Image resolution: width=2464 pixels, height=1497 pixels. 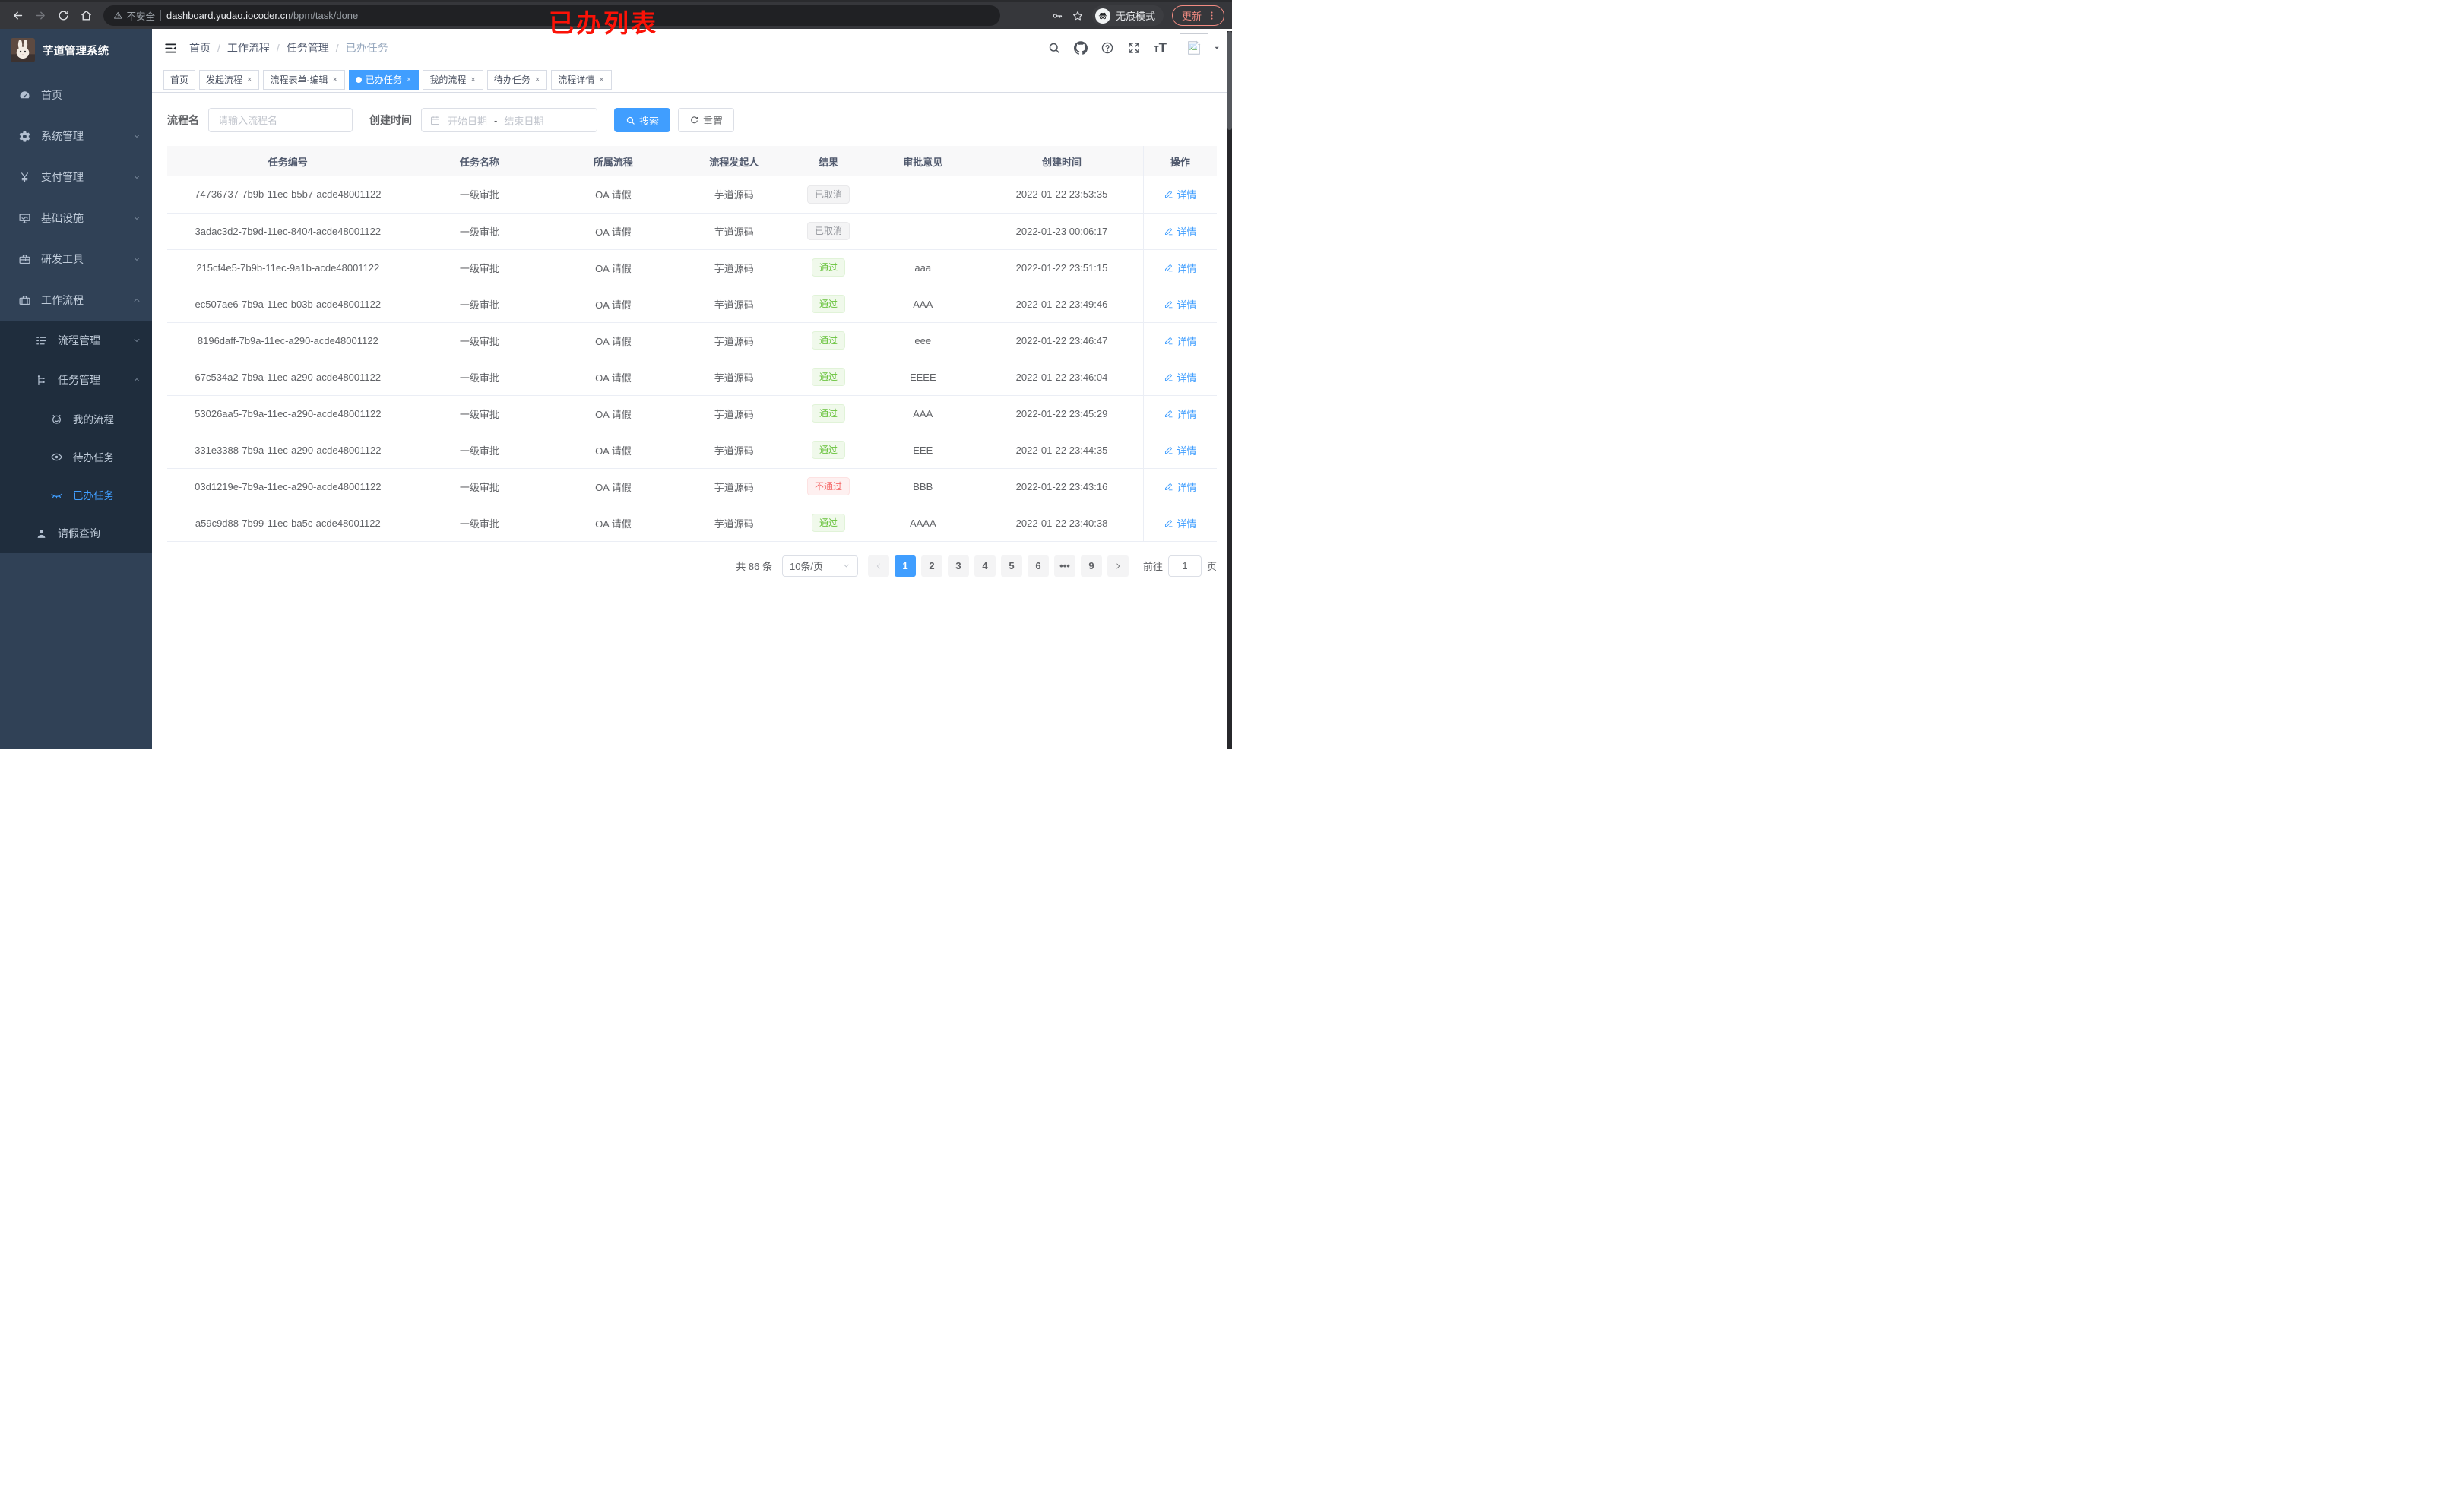 I want to click on gear-icon, so click(x=24, y=136).